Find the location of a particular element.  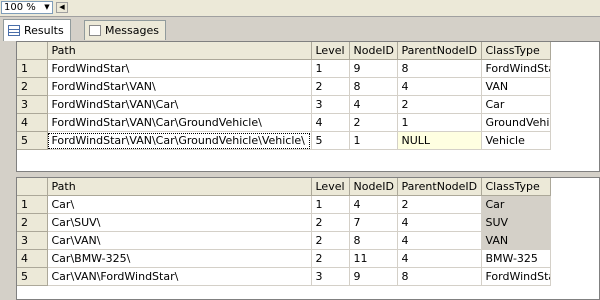

table-row: 1FordWindStar\198FordWindStar is located at coordinates (284, 68).